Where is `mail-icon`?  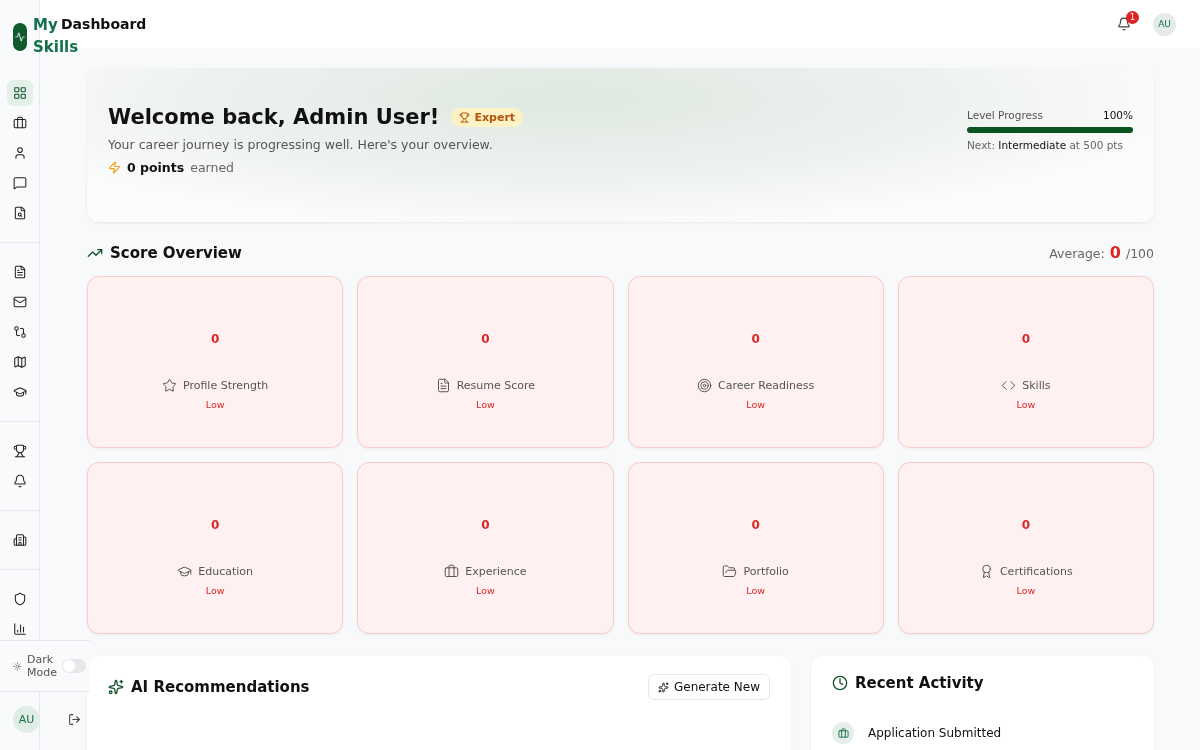 mail-icon is located at coordinates (19, 302).